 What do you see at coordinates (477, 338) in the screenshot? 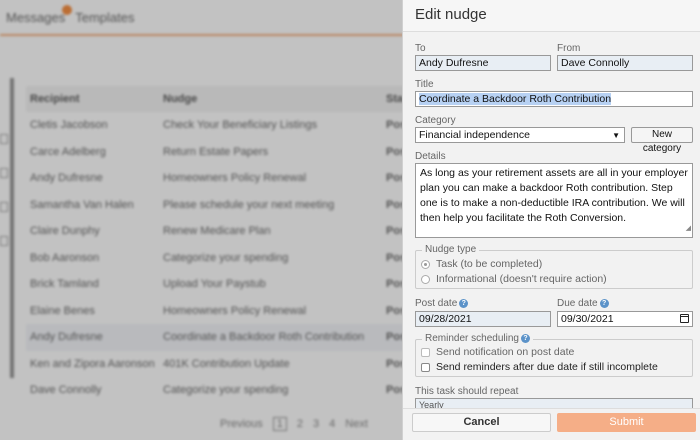
I see `reminder-label: Reminder scheduling?` at bounding box center [477, 338].